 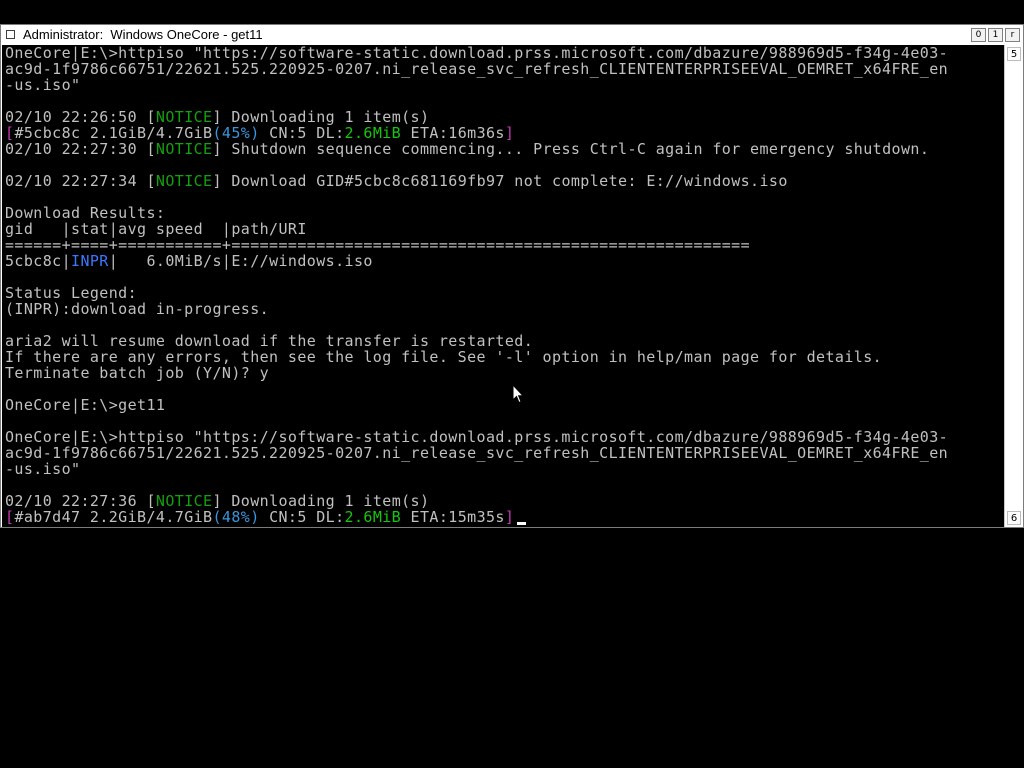 I want to click on command-line: OneCore|E:\>get11, so click(x=85, y=405).